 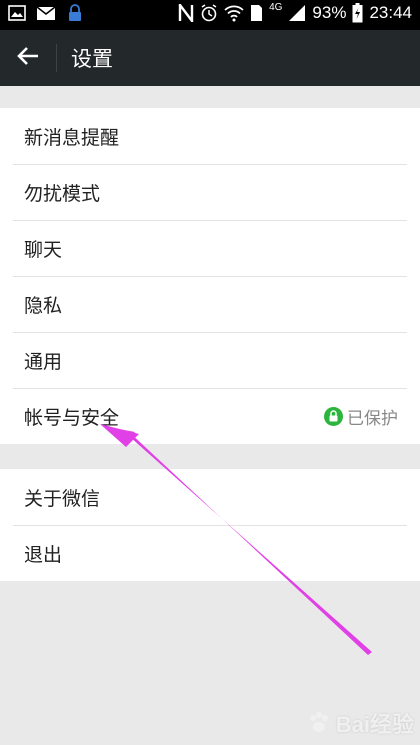 I want to click on status-bar: 4G 93% 23:44, so click(x=210, y=15).